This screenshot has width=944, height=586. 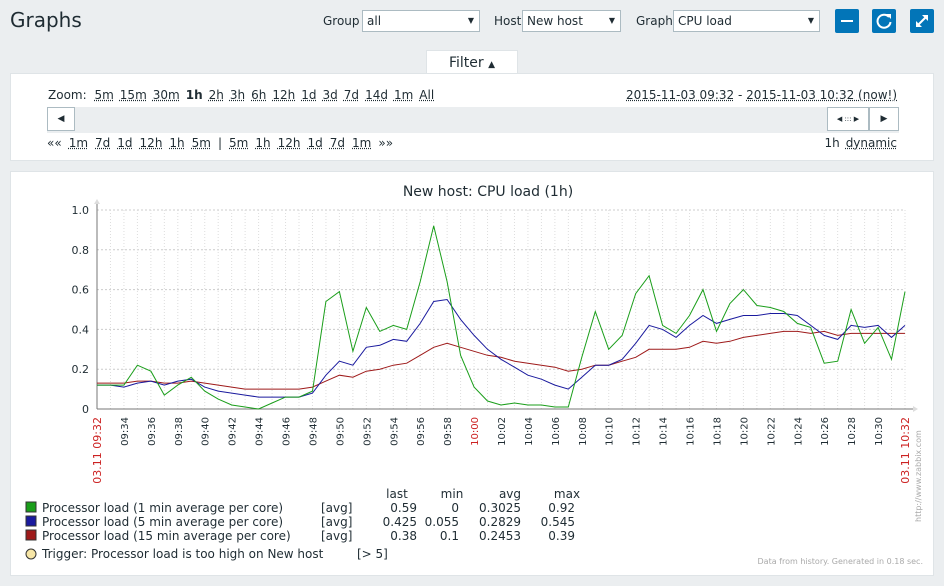 I want to click on legend-max-value: 0.545, so click(x=558, y=522).